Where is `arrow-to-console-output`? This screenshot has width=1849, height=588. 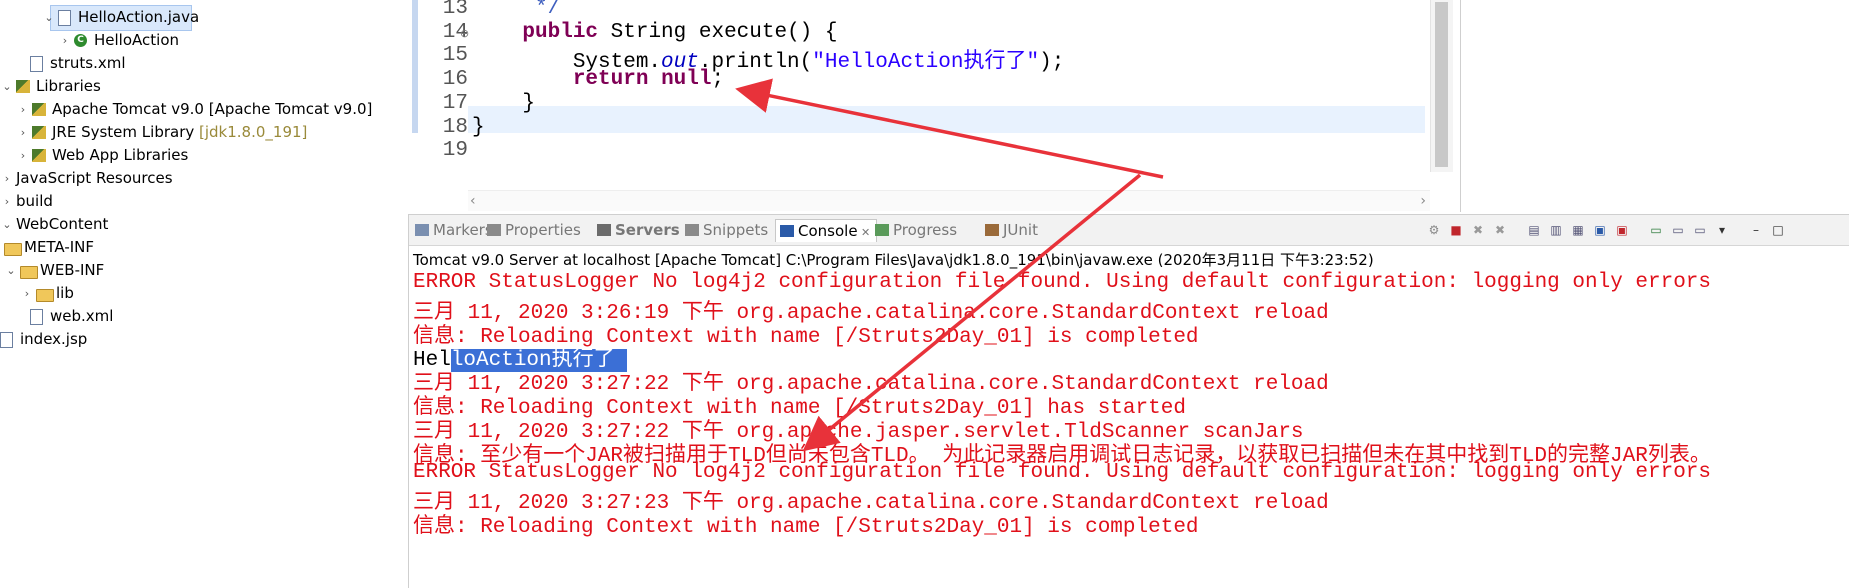
arrow-to-console-output is located at coordinates (972, 312).